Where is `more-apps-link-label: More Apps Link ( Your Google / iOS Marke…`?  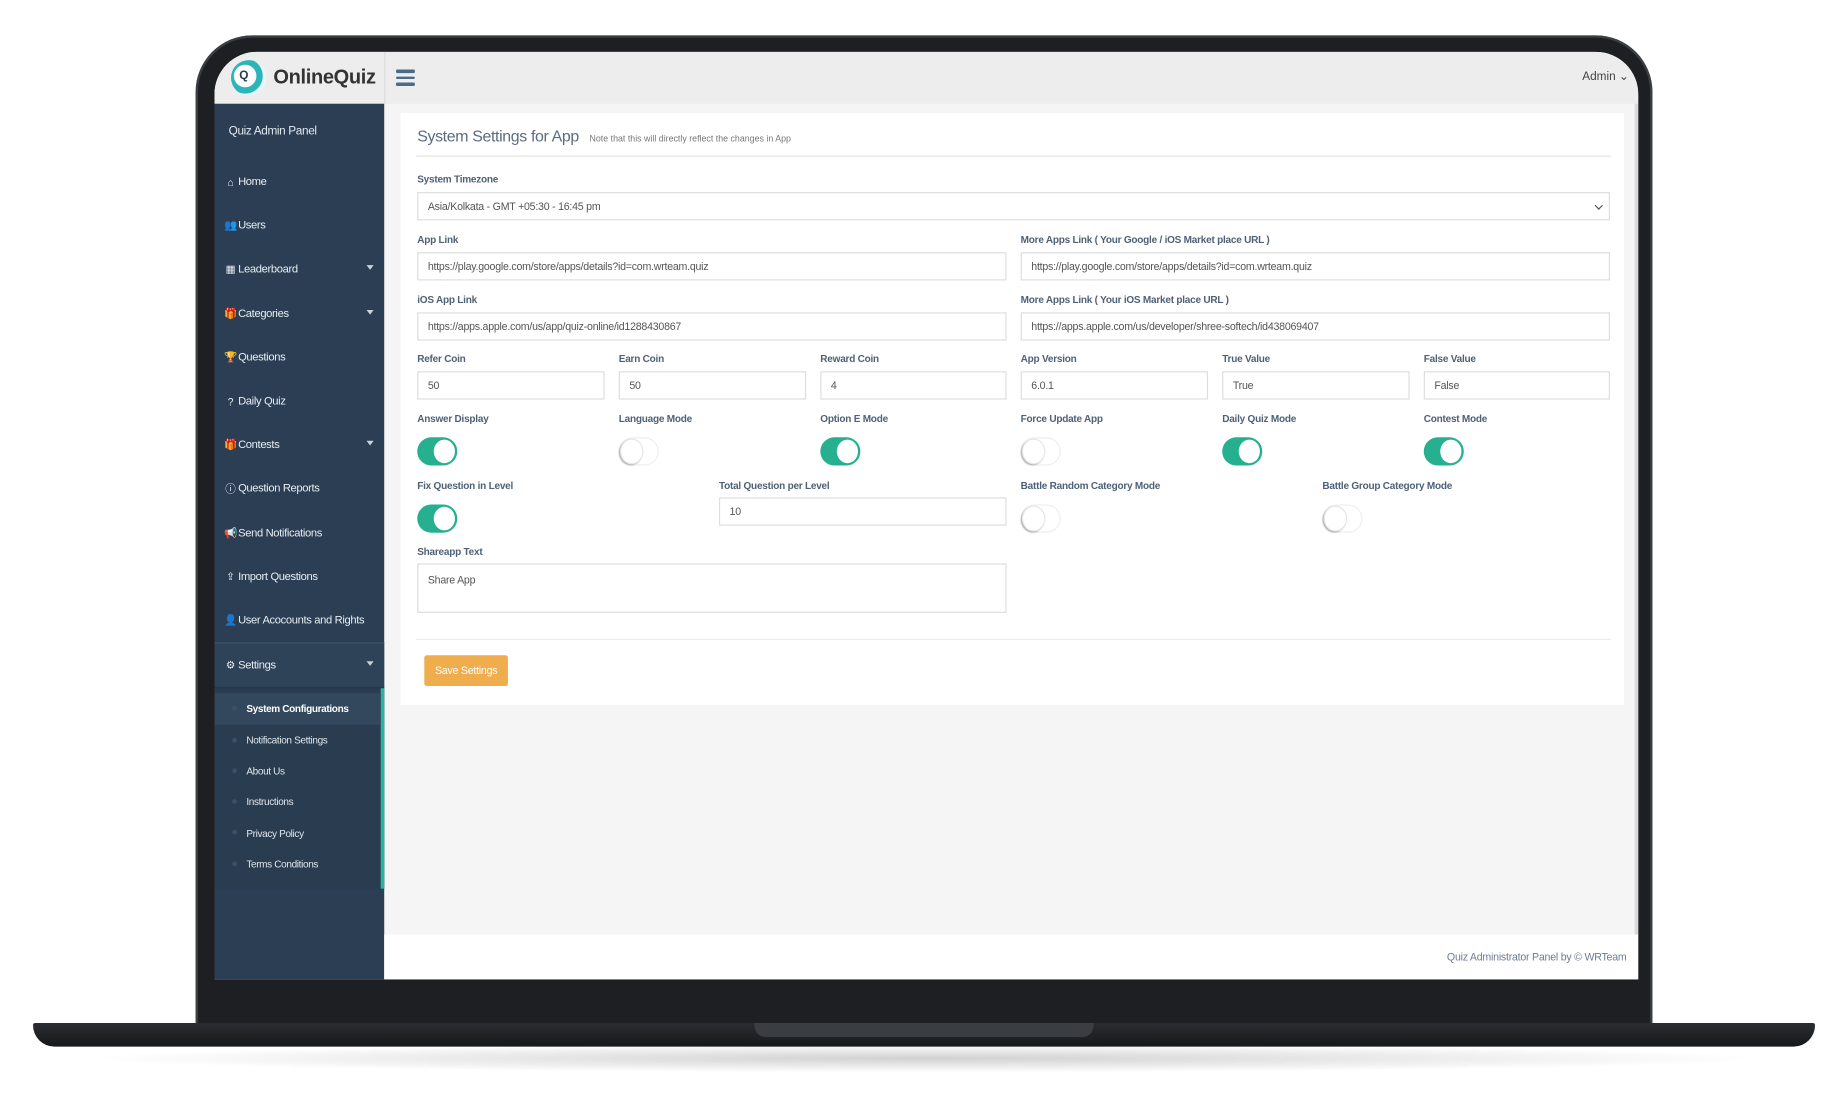
more-apps-link-label: More Apps Link ( Your Google / iOS Marke… is located at coordinates (1145, 239).